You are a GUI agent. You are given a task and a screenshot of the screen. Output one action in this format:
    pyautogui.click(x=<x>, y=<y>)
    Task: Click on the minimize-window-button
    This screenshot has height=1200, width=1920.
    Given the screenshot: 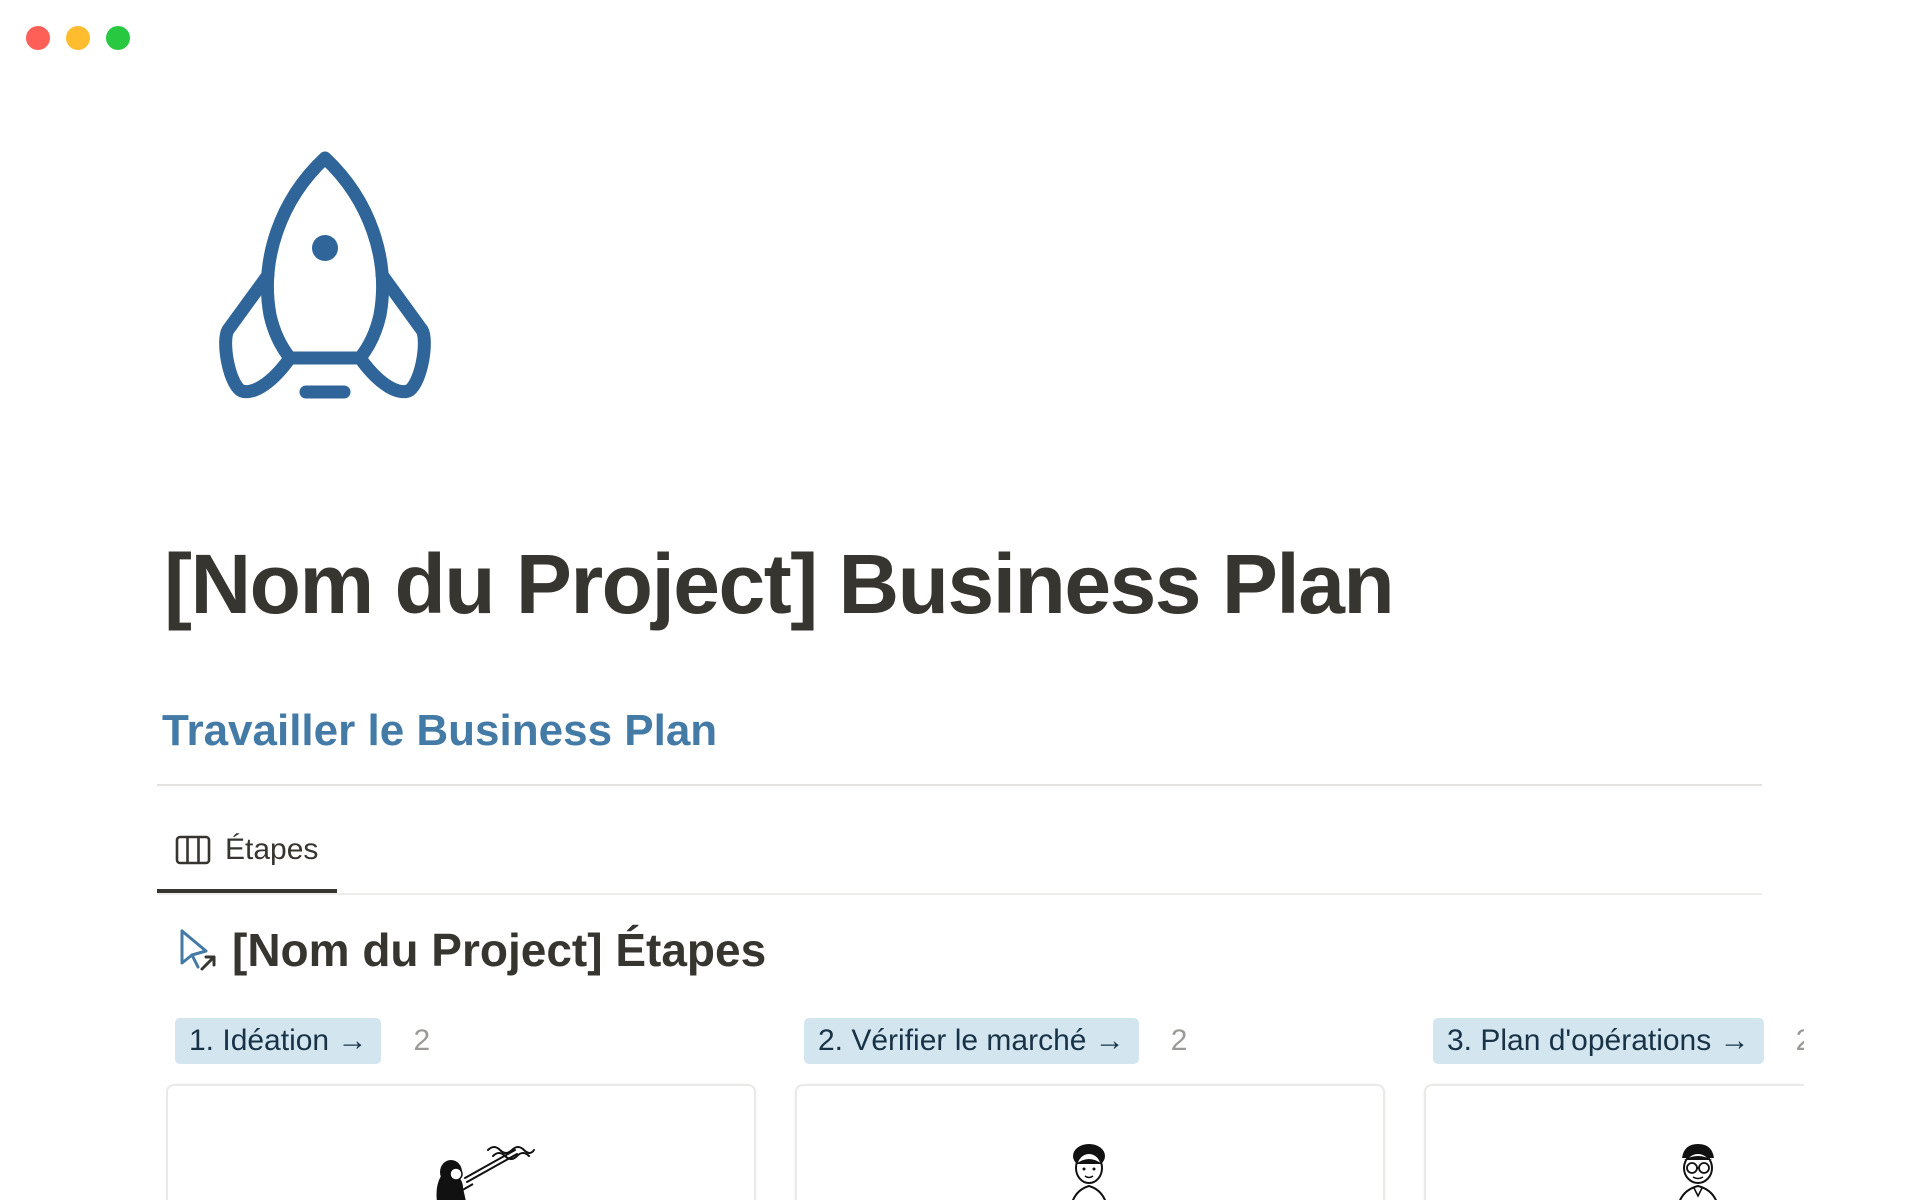 What is the action you would take?
    pyautogui.click(x=78, y=38)
    